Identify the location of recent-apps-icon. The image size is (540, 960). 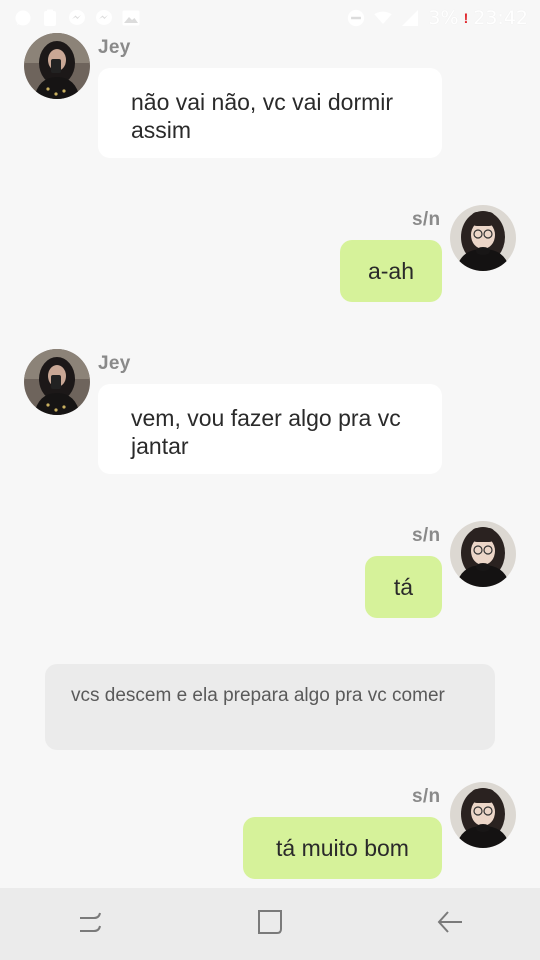
(90, 924).